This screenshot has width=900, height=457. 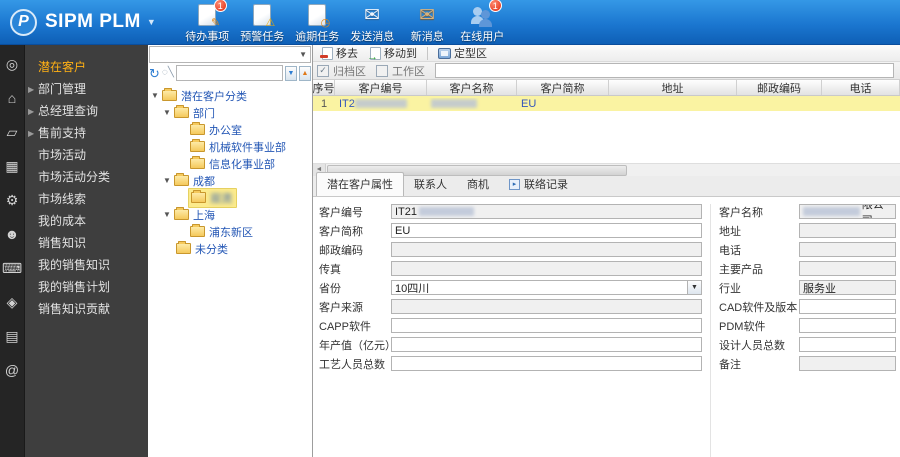 I want to click on quick-filter-input, so click(x=664, y=70).